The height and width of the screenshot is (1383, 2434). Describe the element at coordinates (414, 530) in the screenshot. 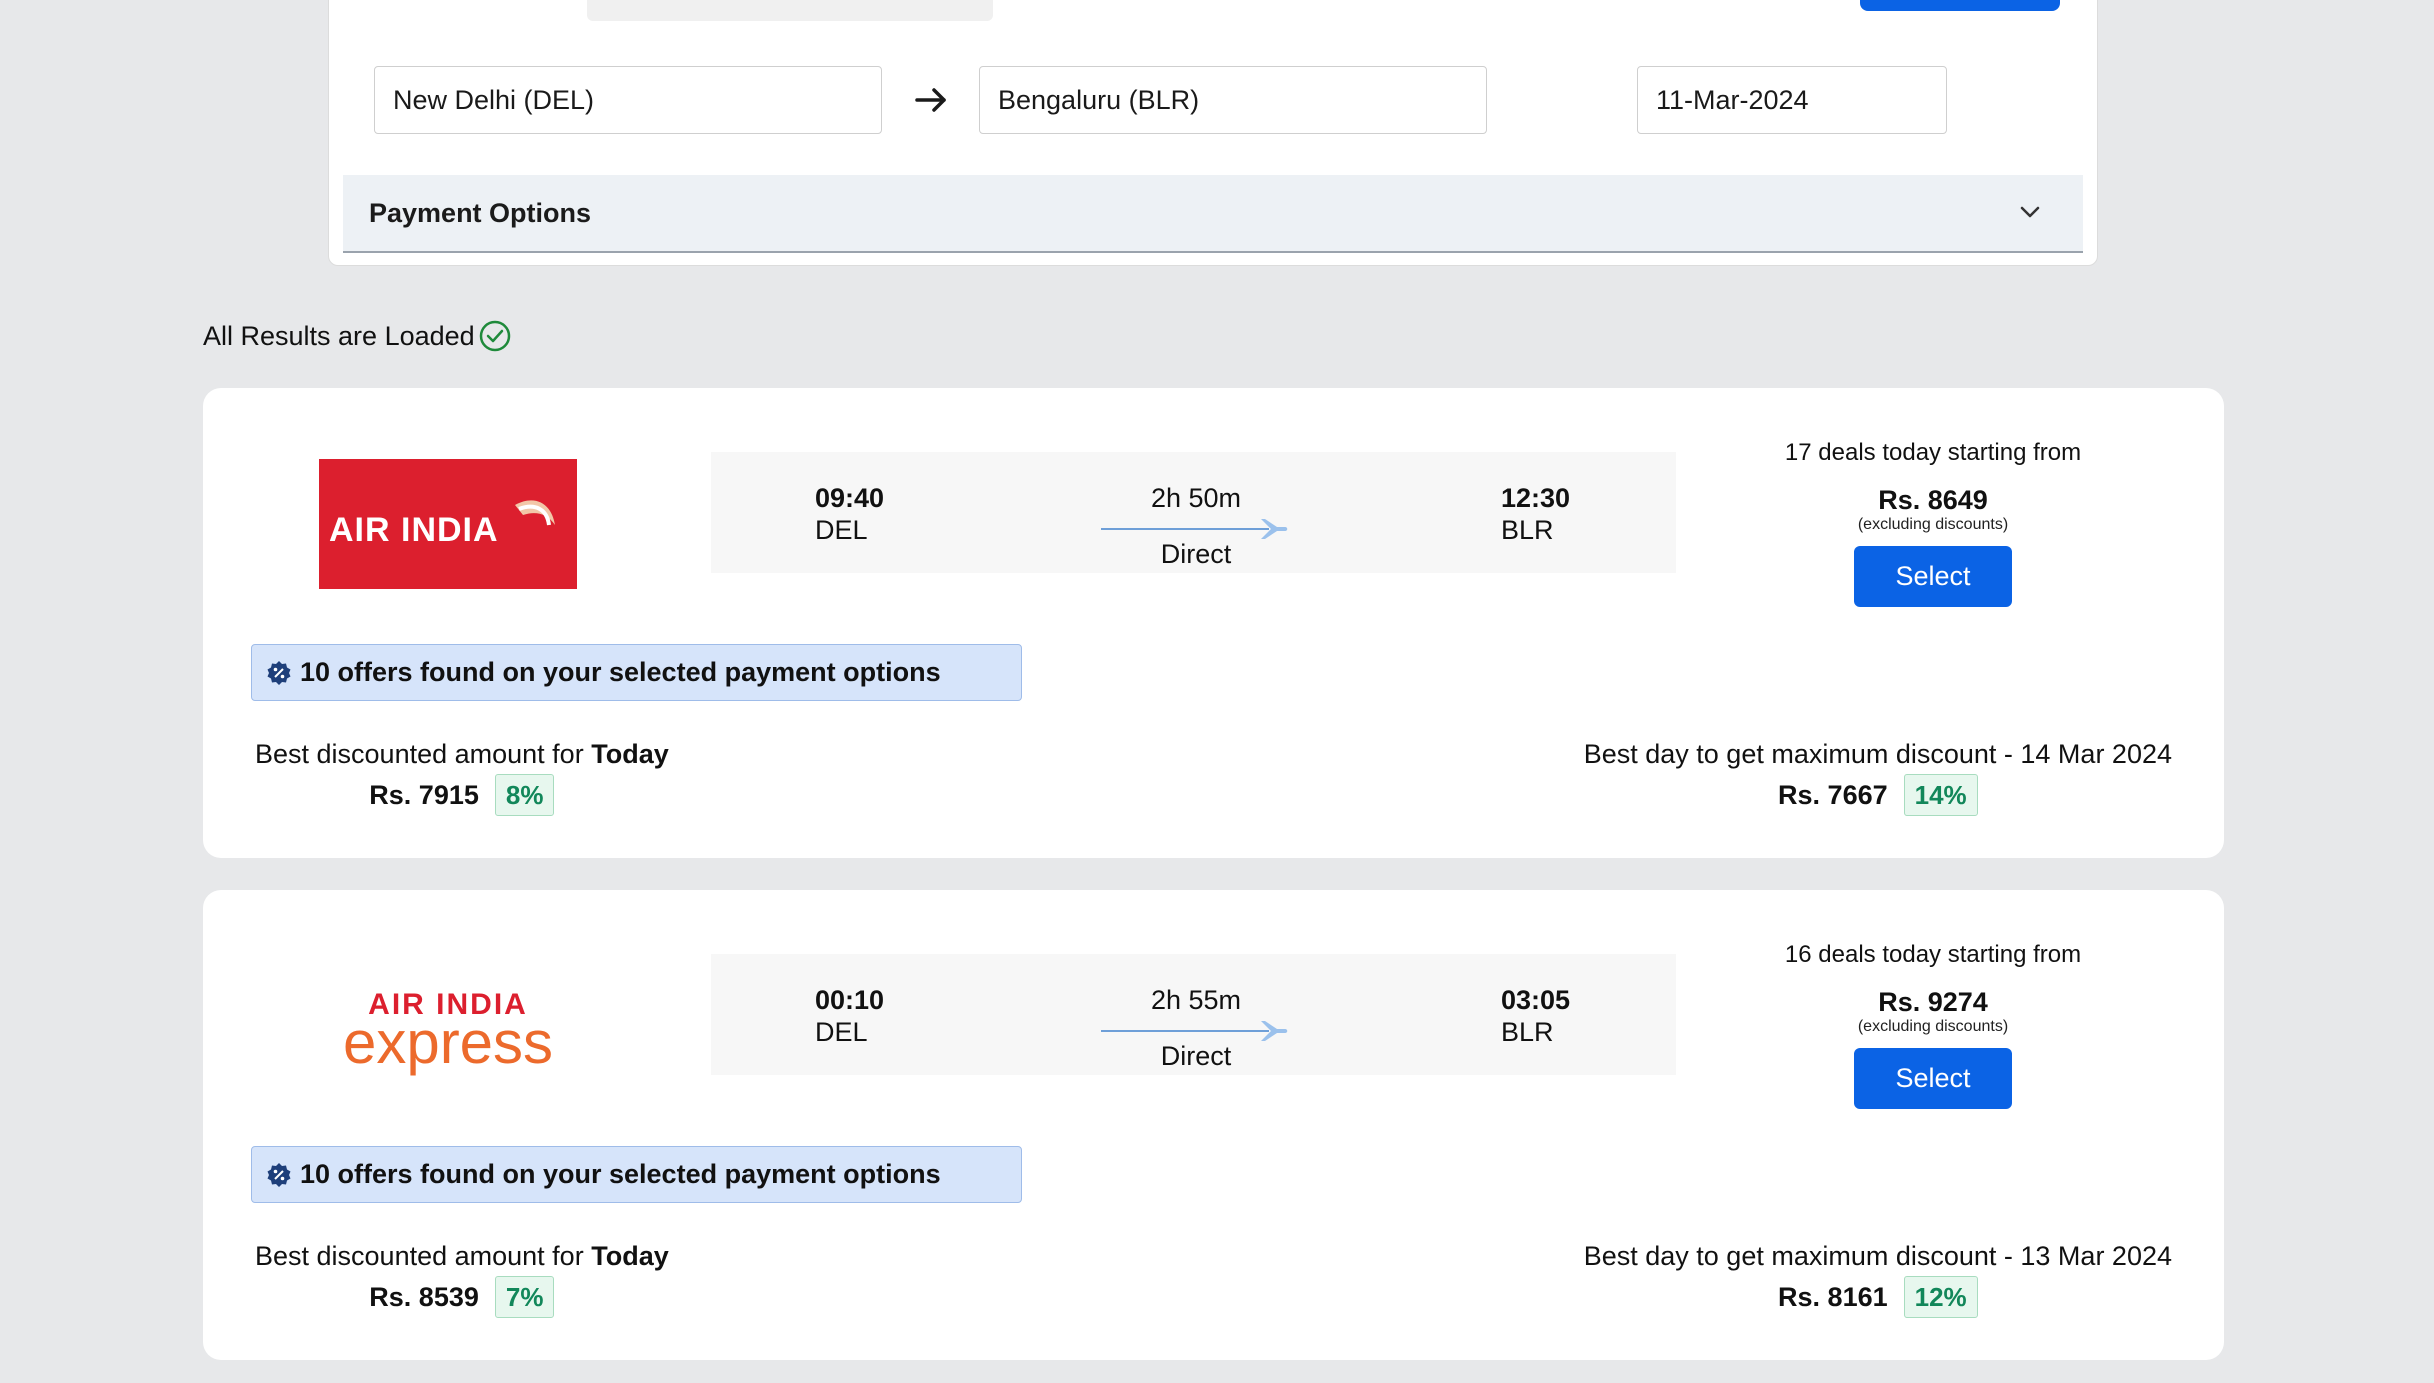

I see `svg-text: AIR INDIA` at that location.